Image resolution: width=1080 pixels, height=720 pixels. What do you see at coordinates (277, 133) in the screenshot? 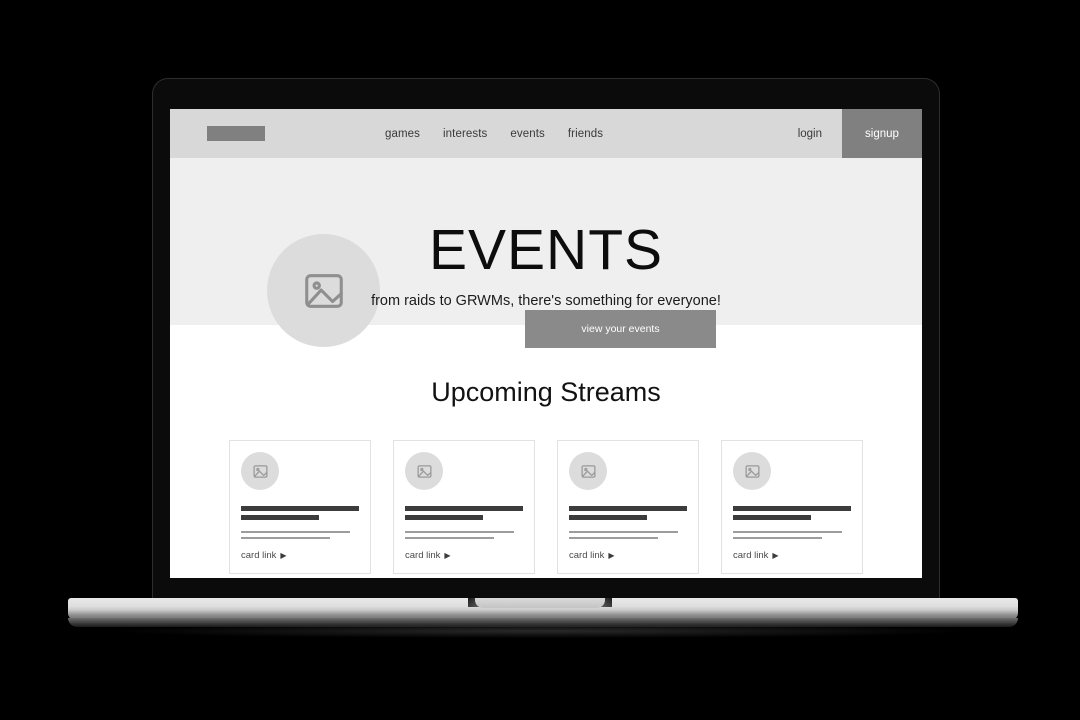
I see `logo-area` at bounding box center [277, 133].